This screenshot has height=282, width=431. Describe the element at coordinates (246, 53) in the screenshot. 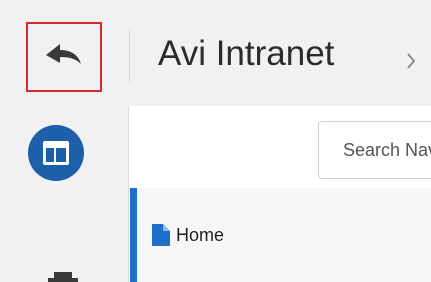

I see `page-title: Avi Intranet` at that location.